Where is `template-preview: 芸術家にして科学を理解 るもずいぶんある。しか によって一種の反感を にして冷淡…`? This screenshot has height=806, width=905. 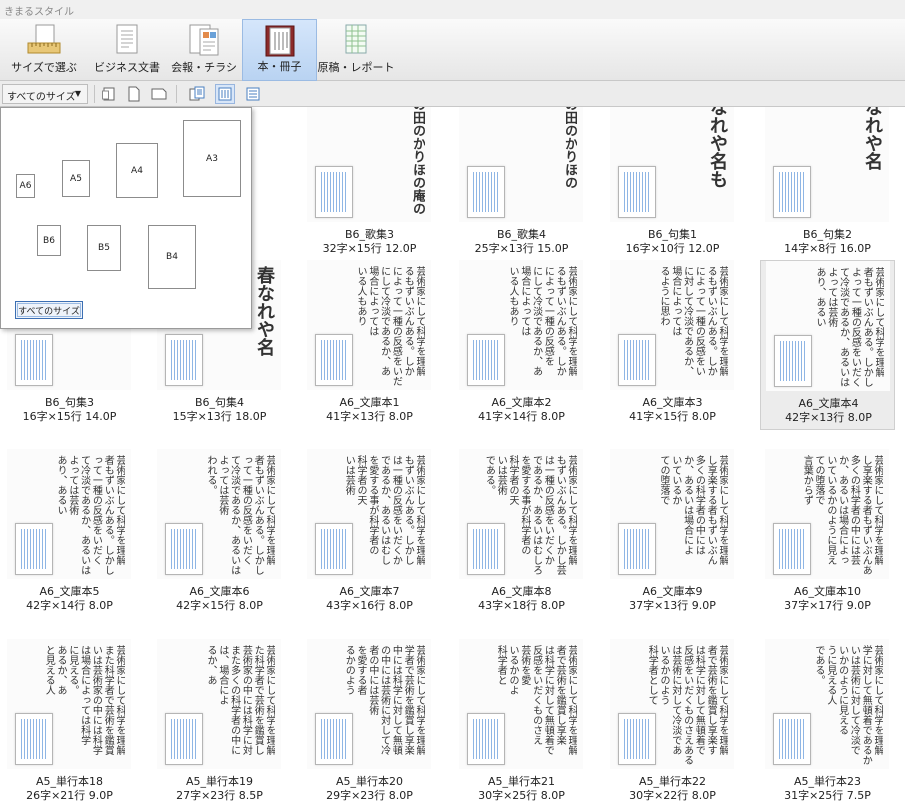 template-preview: 芸術家にして科学を理解 るもずいぶんある。しか によって一種の反感を にして冷淡… is located at coordinates (521, 325).